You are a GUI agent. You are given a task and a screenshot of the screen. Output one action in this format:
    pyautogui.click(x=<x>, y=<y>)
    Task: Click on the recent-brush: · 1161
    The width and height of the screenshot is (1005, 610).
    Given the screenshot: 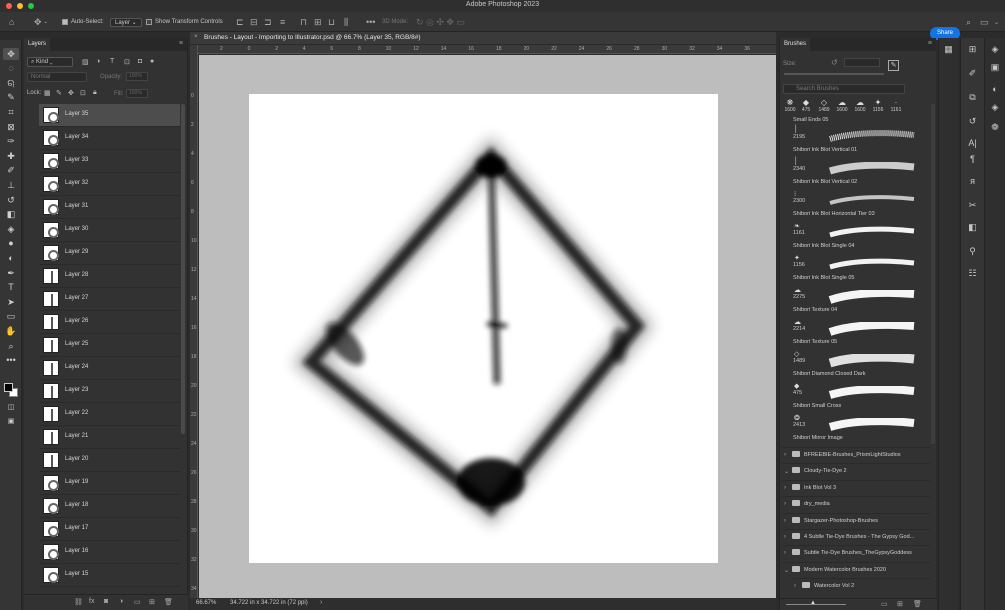 What is the action you would take?
    pyautogui.click(x=896, y=105)
    